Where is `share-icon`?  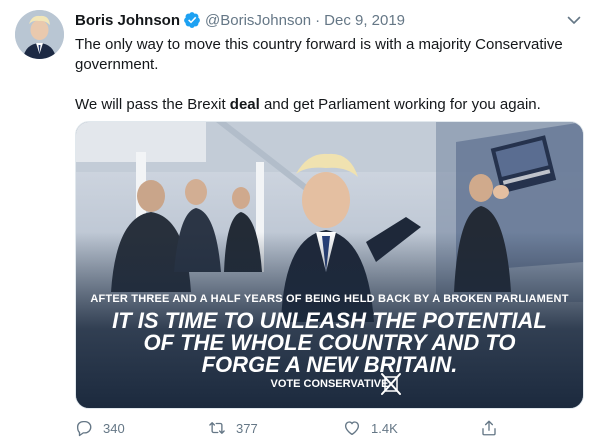
share-icon is located at coordinates (489, 428).